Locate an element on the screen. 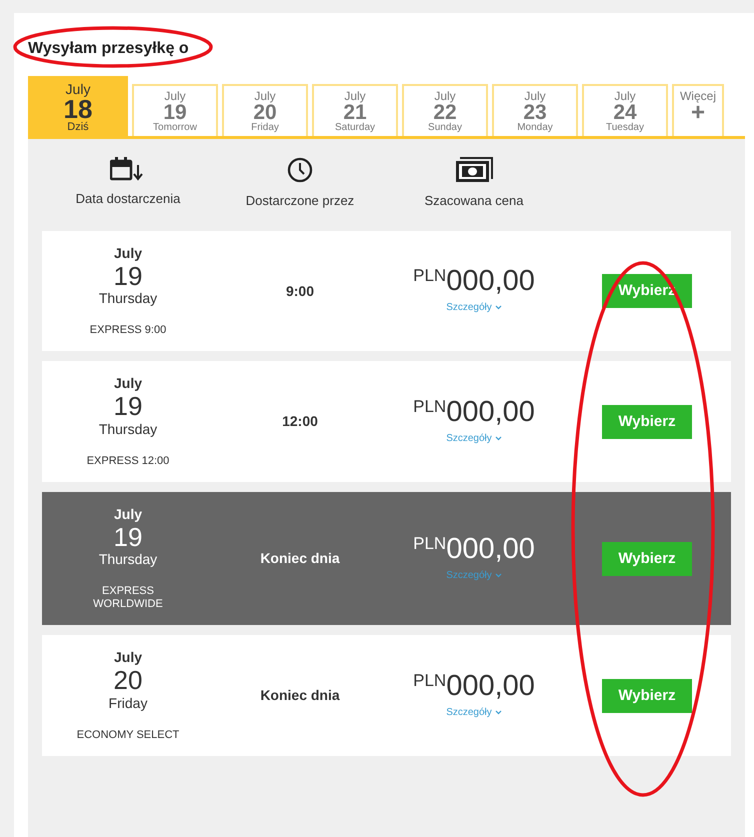  date-tab: July 20 Friday is located at coordinates (265, 110).